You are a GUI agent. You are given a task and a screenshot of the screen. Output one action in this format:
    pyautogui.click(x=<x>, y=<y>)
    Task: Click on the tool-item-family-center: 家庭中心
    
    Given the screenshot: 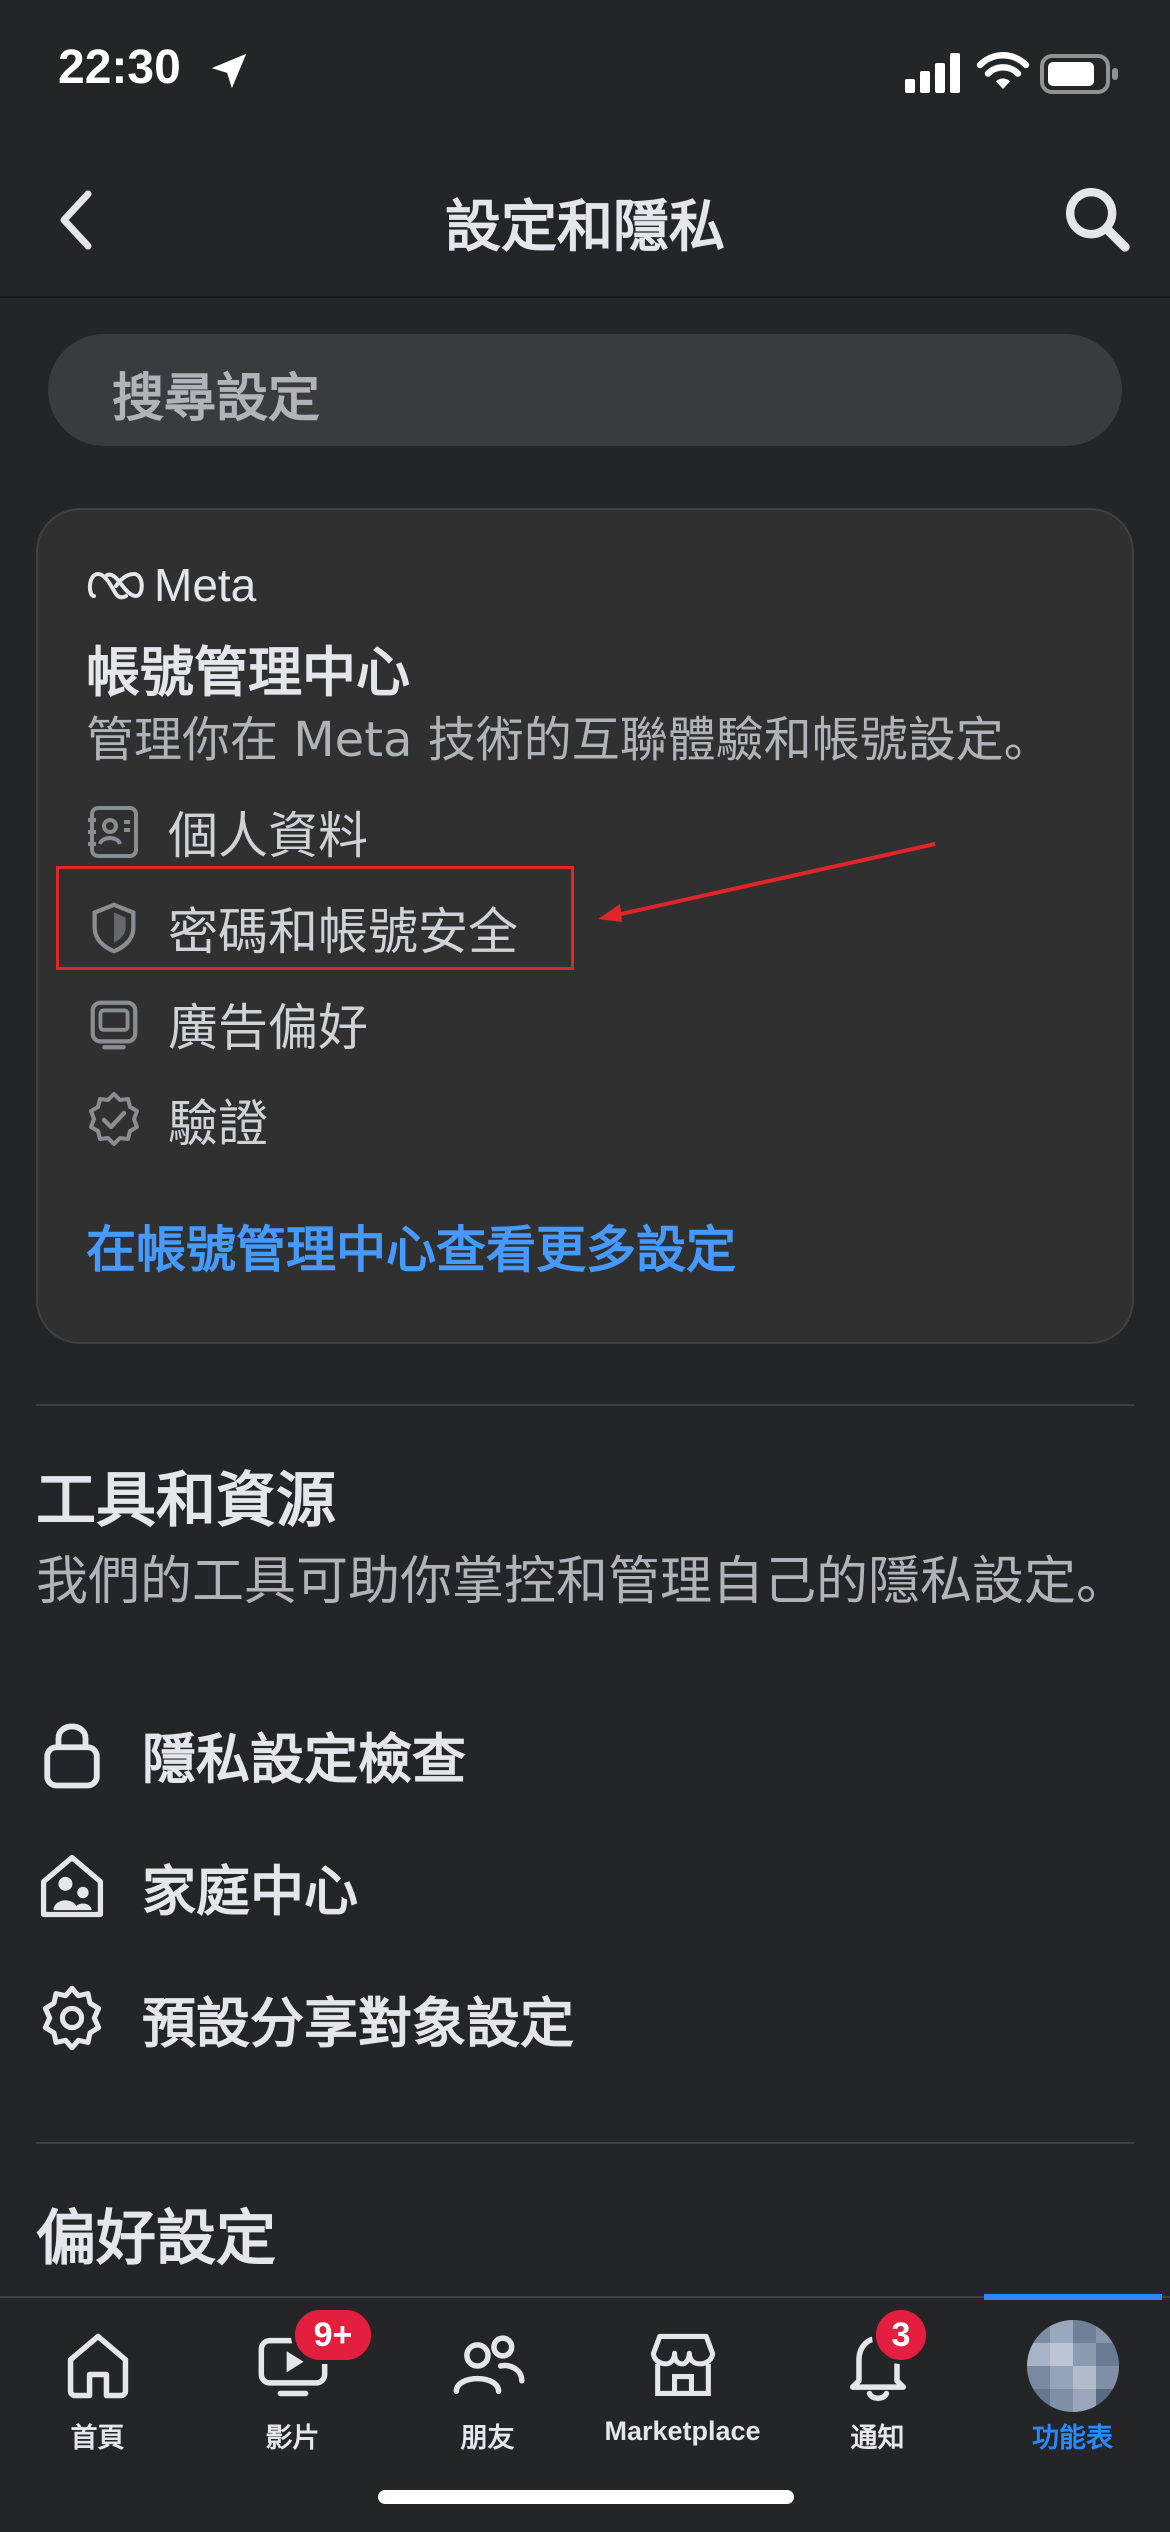 What is the action you would take?
    pyautogui.click(x=197, y=1886)
    